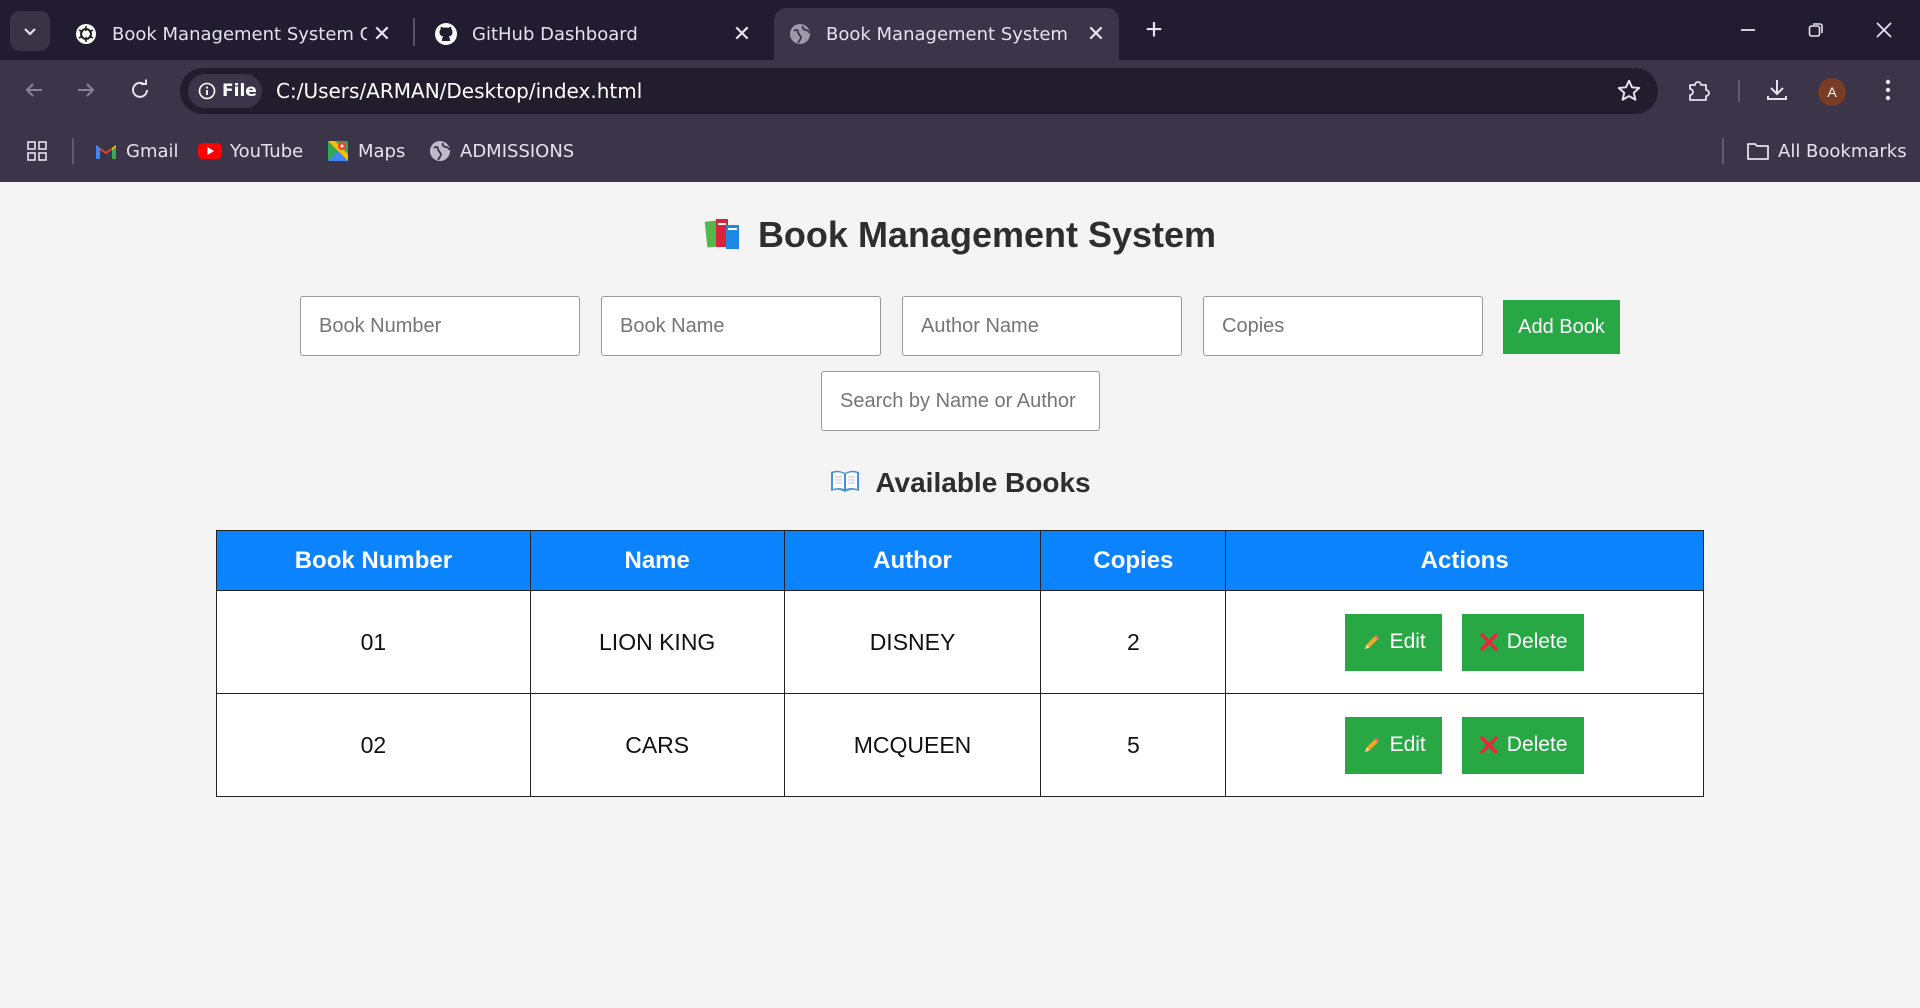  I want to click on all-bookmarks-button: All Bookmarks, so click(1826, 151).